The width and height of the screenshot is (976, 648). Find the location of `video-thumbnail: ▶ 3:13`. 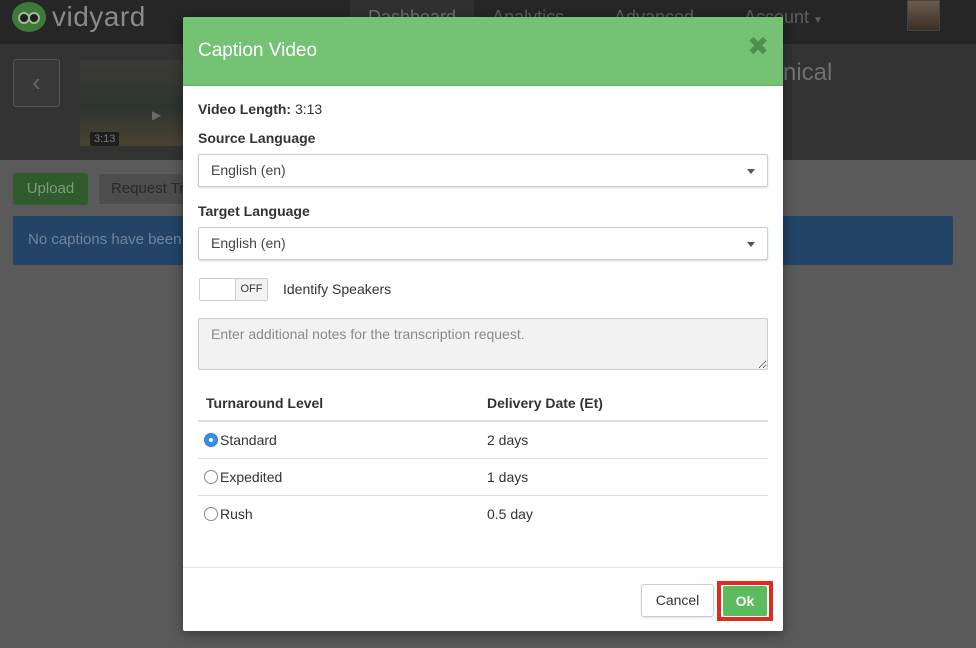

video-thumbnail: ▶ 3:13 is located at coordinates (135, 103).